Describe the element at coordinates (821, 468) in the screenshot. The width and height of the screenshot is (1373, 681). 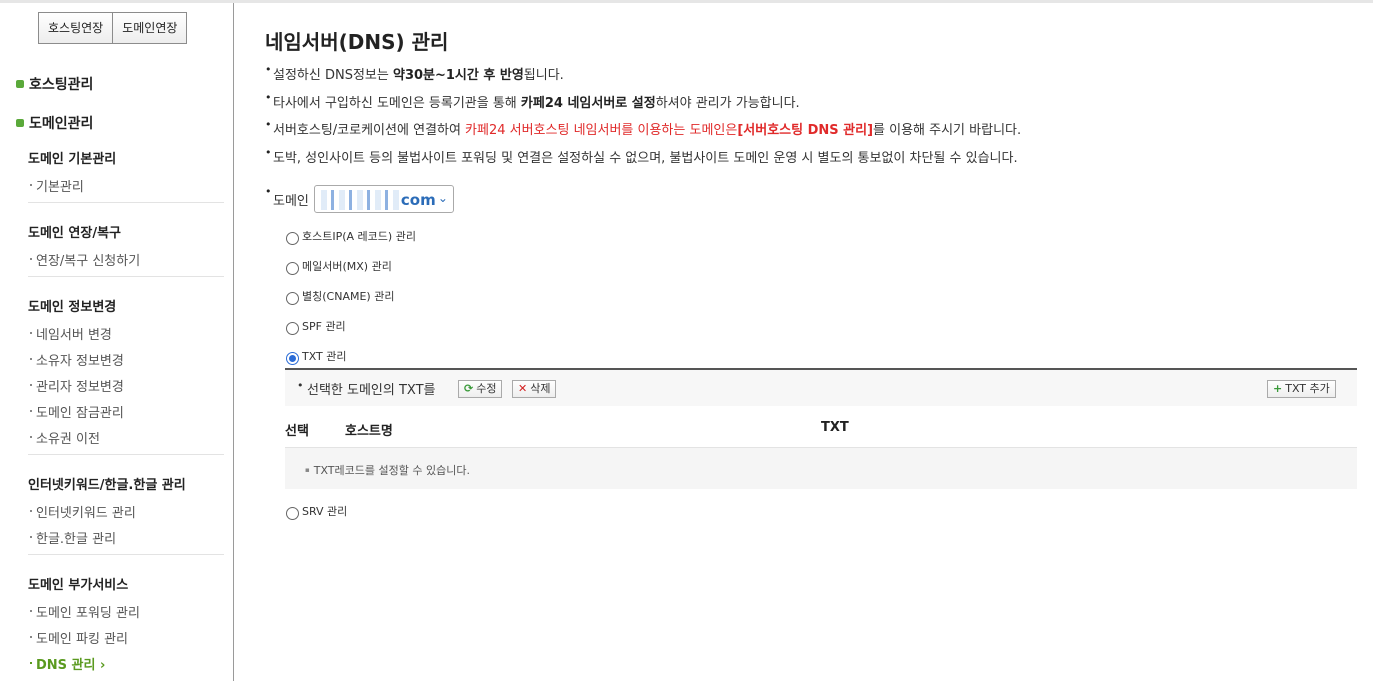
I see `empty-table-row: TXT레코드를 설정할 수 있습니다.` at that location.